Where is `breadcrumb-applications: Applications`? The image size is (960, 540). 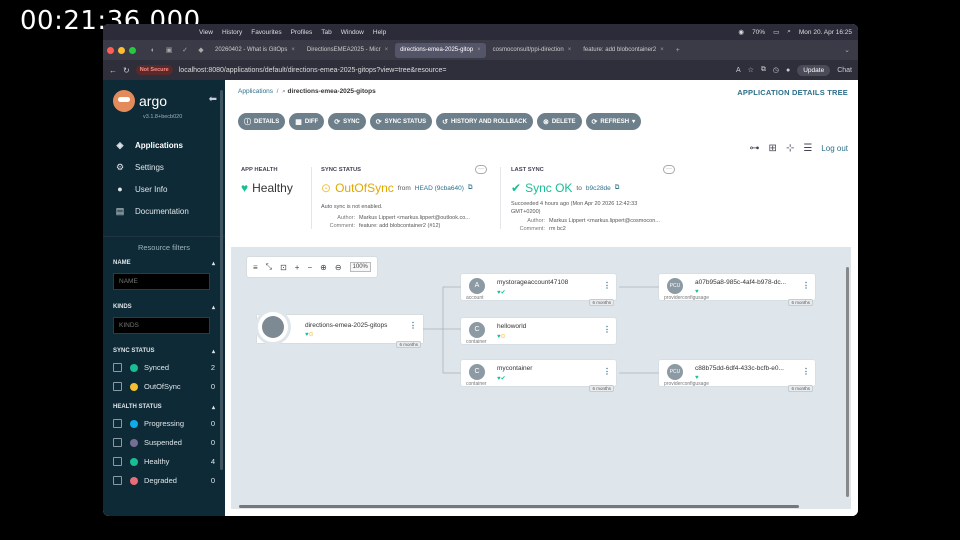 breadcrumb-applications: Applications is located at coordinates (255, 91).